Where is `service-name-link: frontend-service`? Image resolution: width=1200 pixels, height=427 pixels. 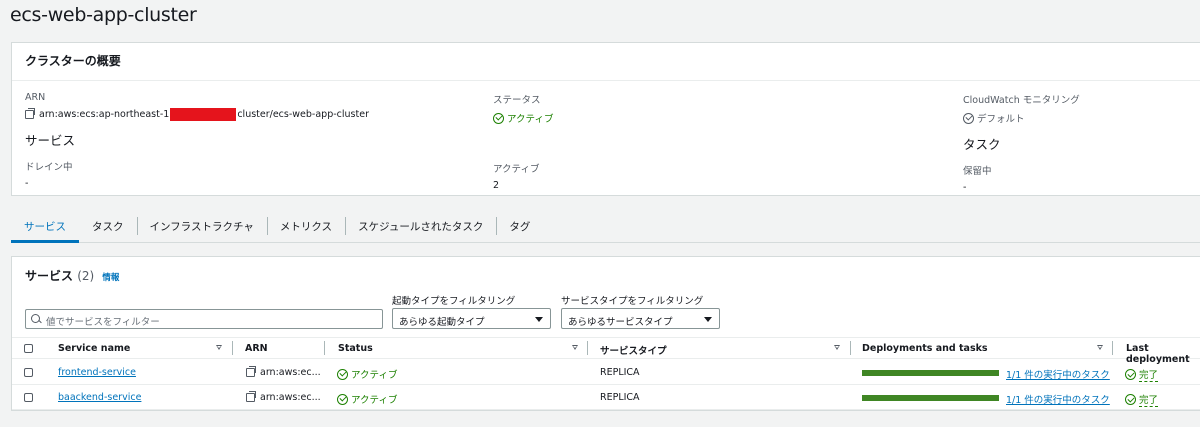 service-name-link: frontend-service is located at coordinates (97, 372).